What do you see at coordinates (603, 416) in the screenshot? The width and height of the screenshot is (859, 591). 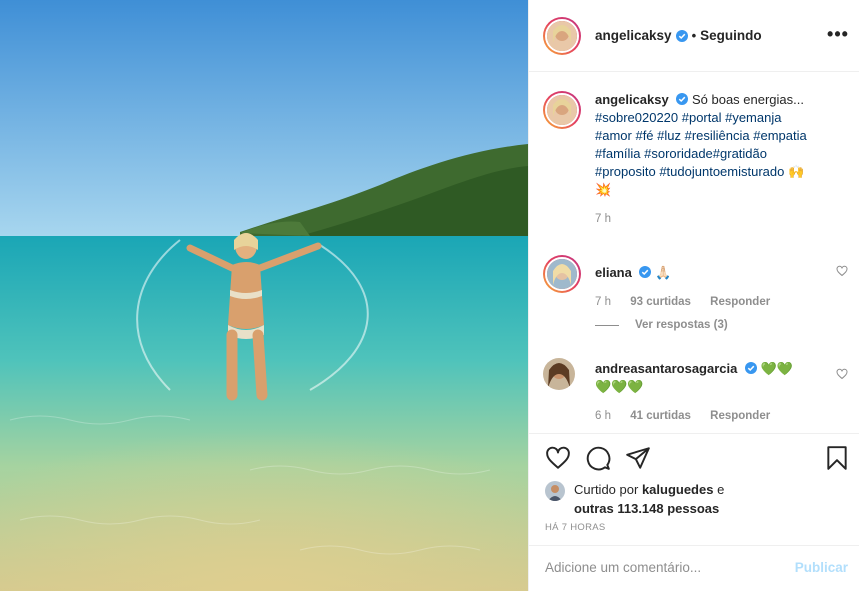 I see `comment-time: 6 h` at bounding box center [603, 416].